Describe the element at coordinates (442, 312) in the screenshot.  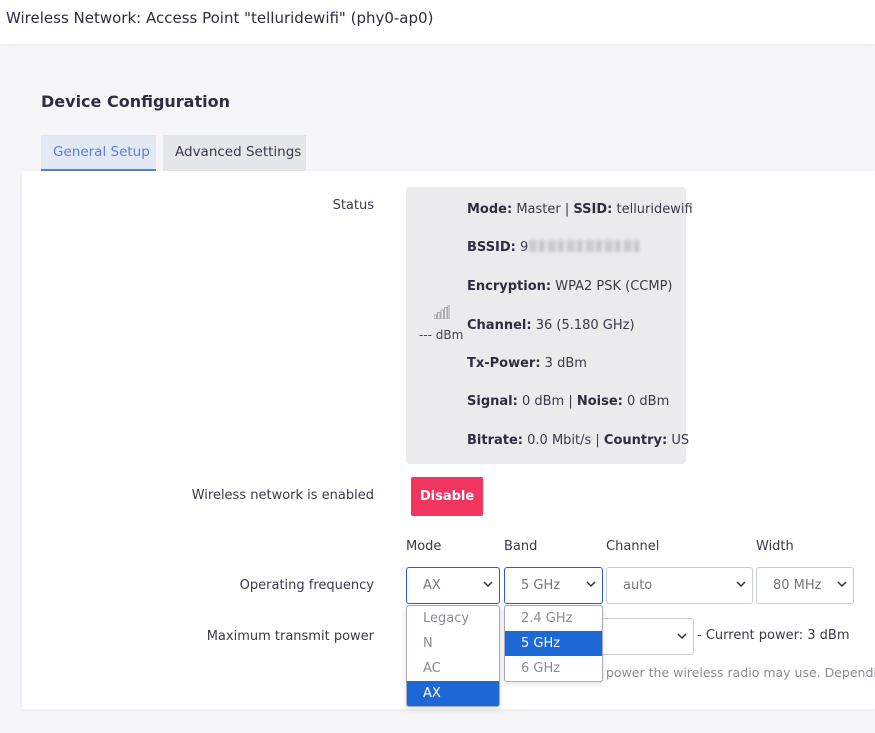
I see `signal-bars-icon` at that location.